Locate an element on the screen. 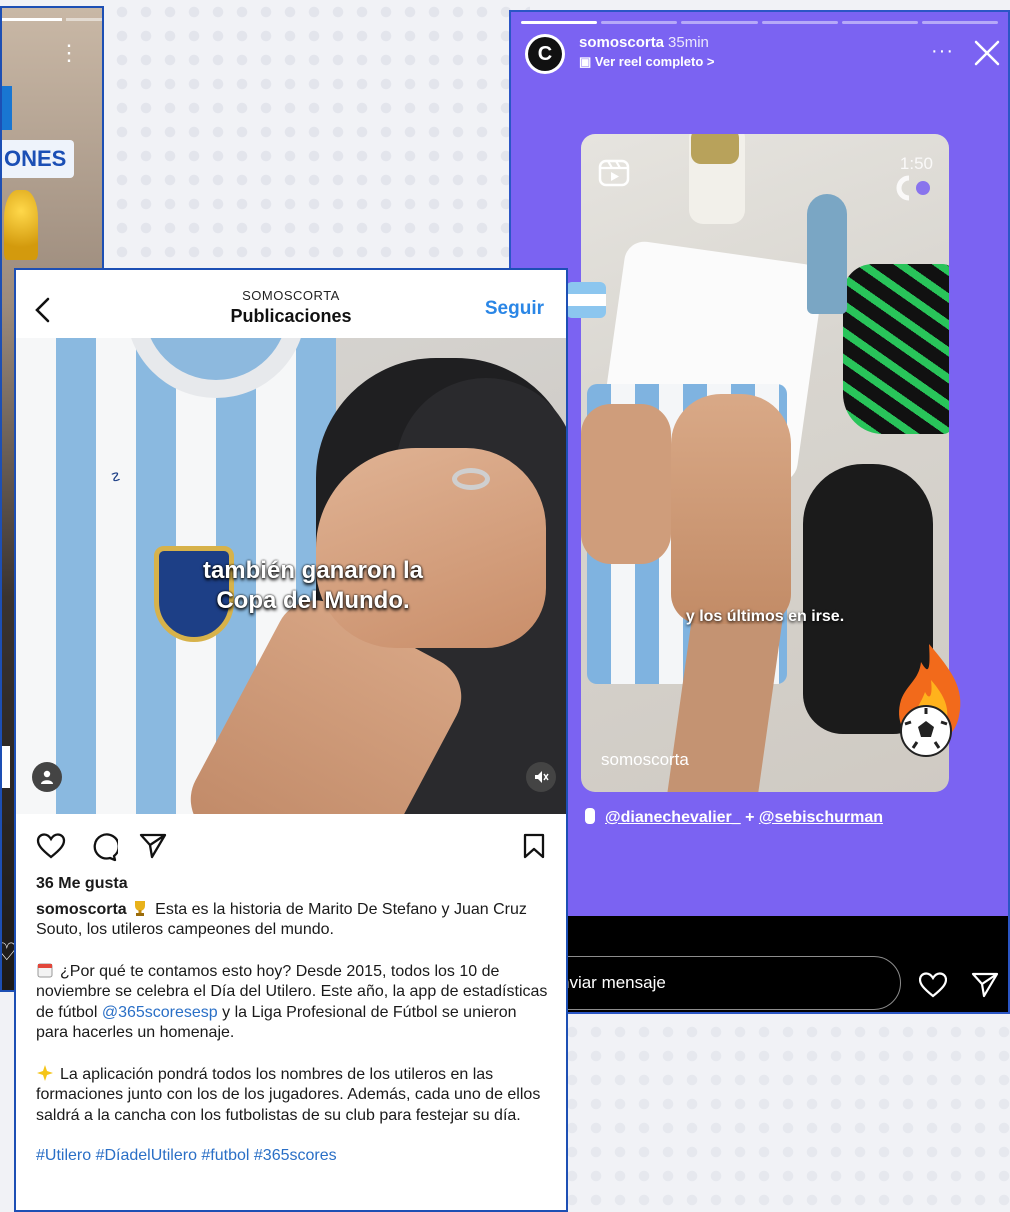 Image resolution: width=1010 pixels, height=1212 pixels. story-reply-bar: nviar mensaje is located at coordinates (759, 964).